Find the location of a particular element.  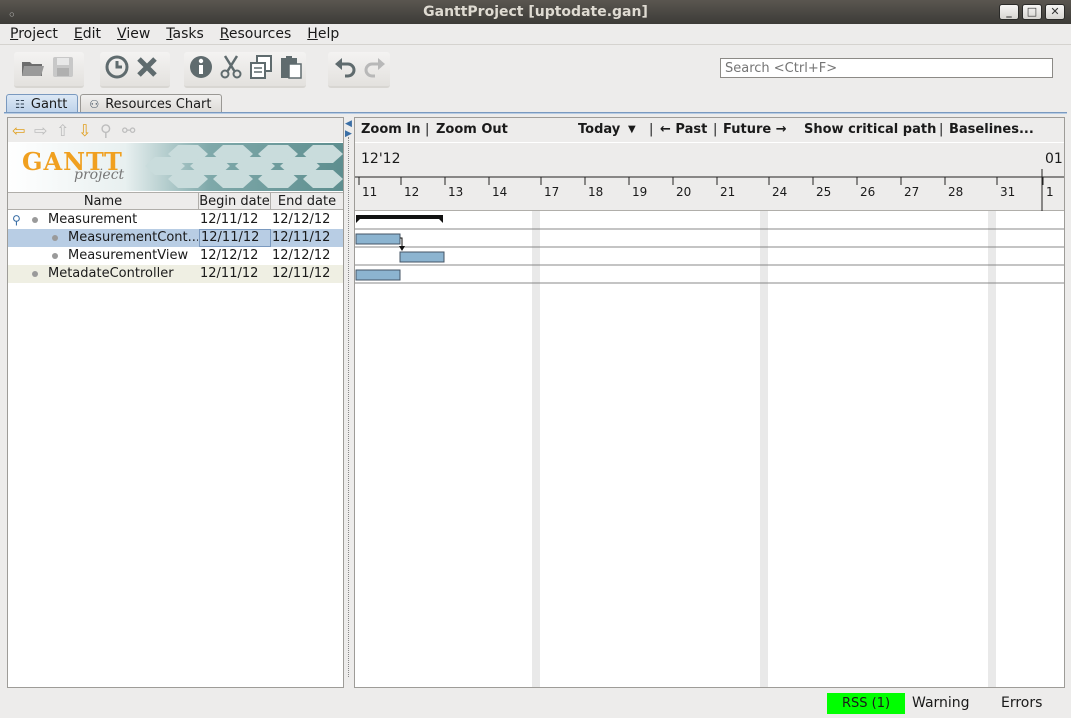

past-button: ← Past is located at coordinates (683, 129).